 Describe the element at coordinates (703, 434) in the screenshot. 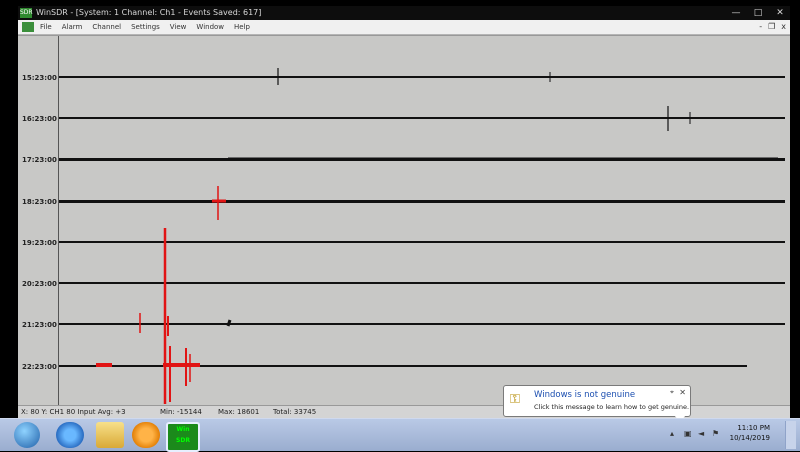

I see `volume-icon: ◄` at that location.